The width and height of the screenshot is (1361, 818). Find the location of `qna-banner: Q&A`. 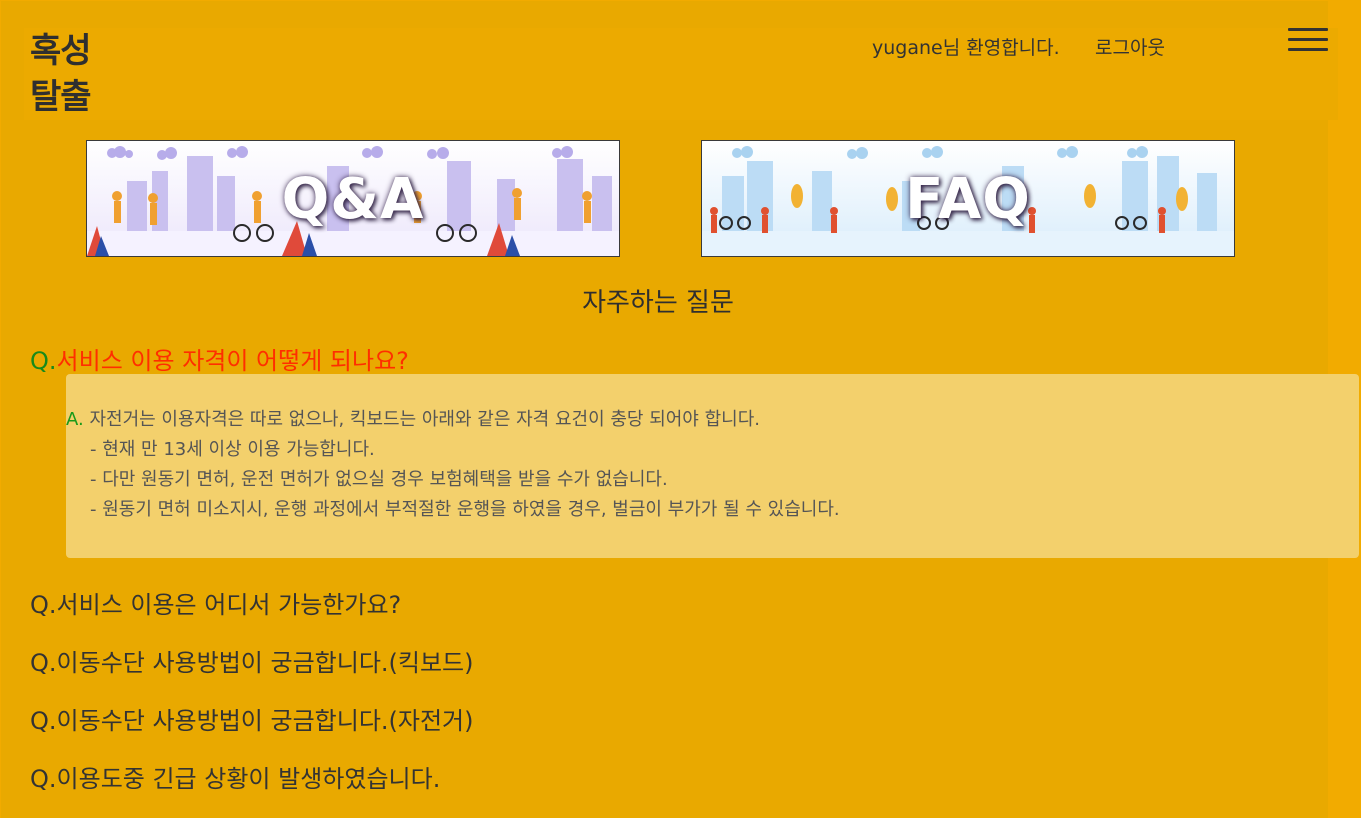

qna-banner: Q&A is located at coordinates (353, 198).